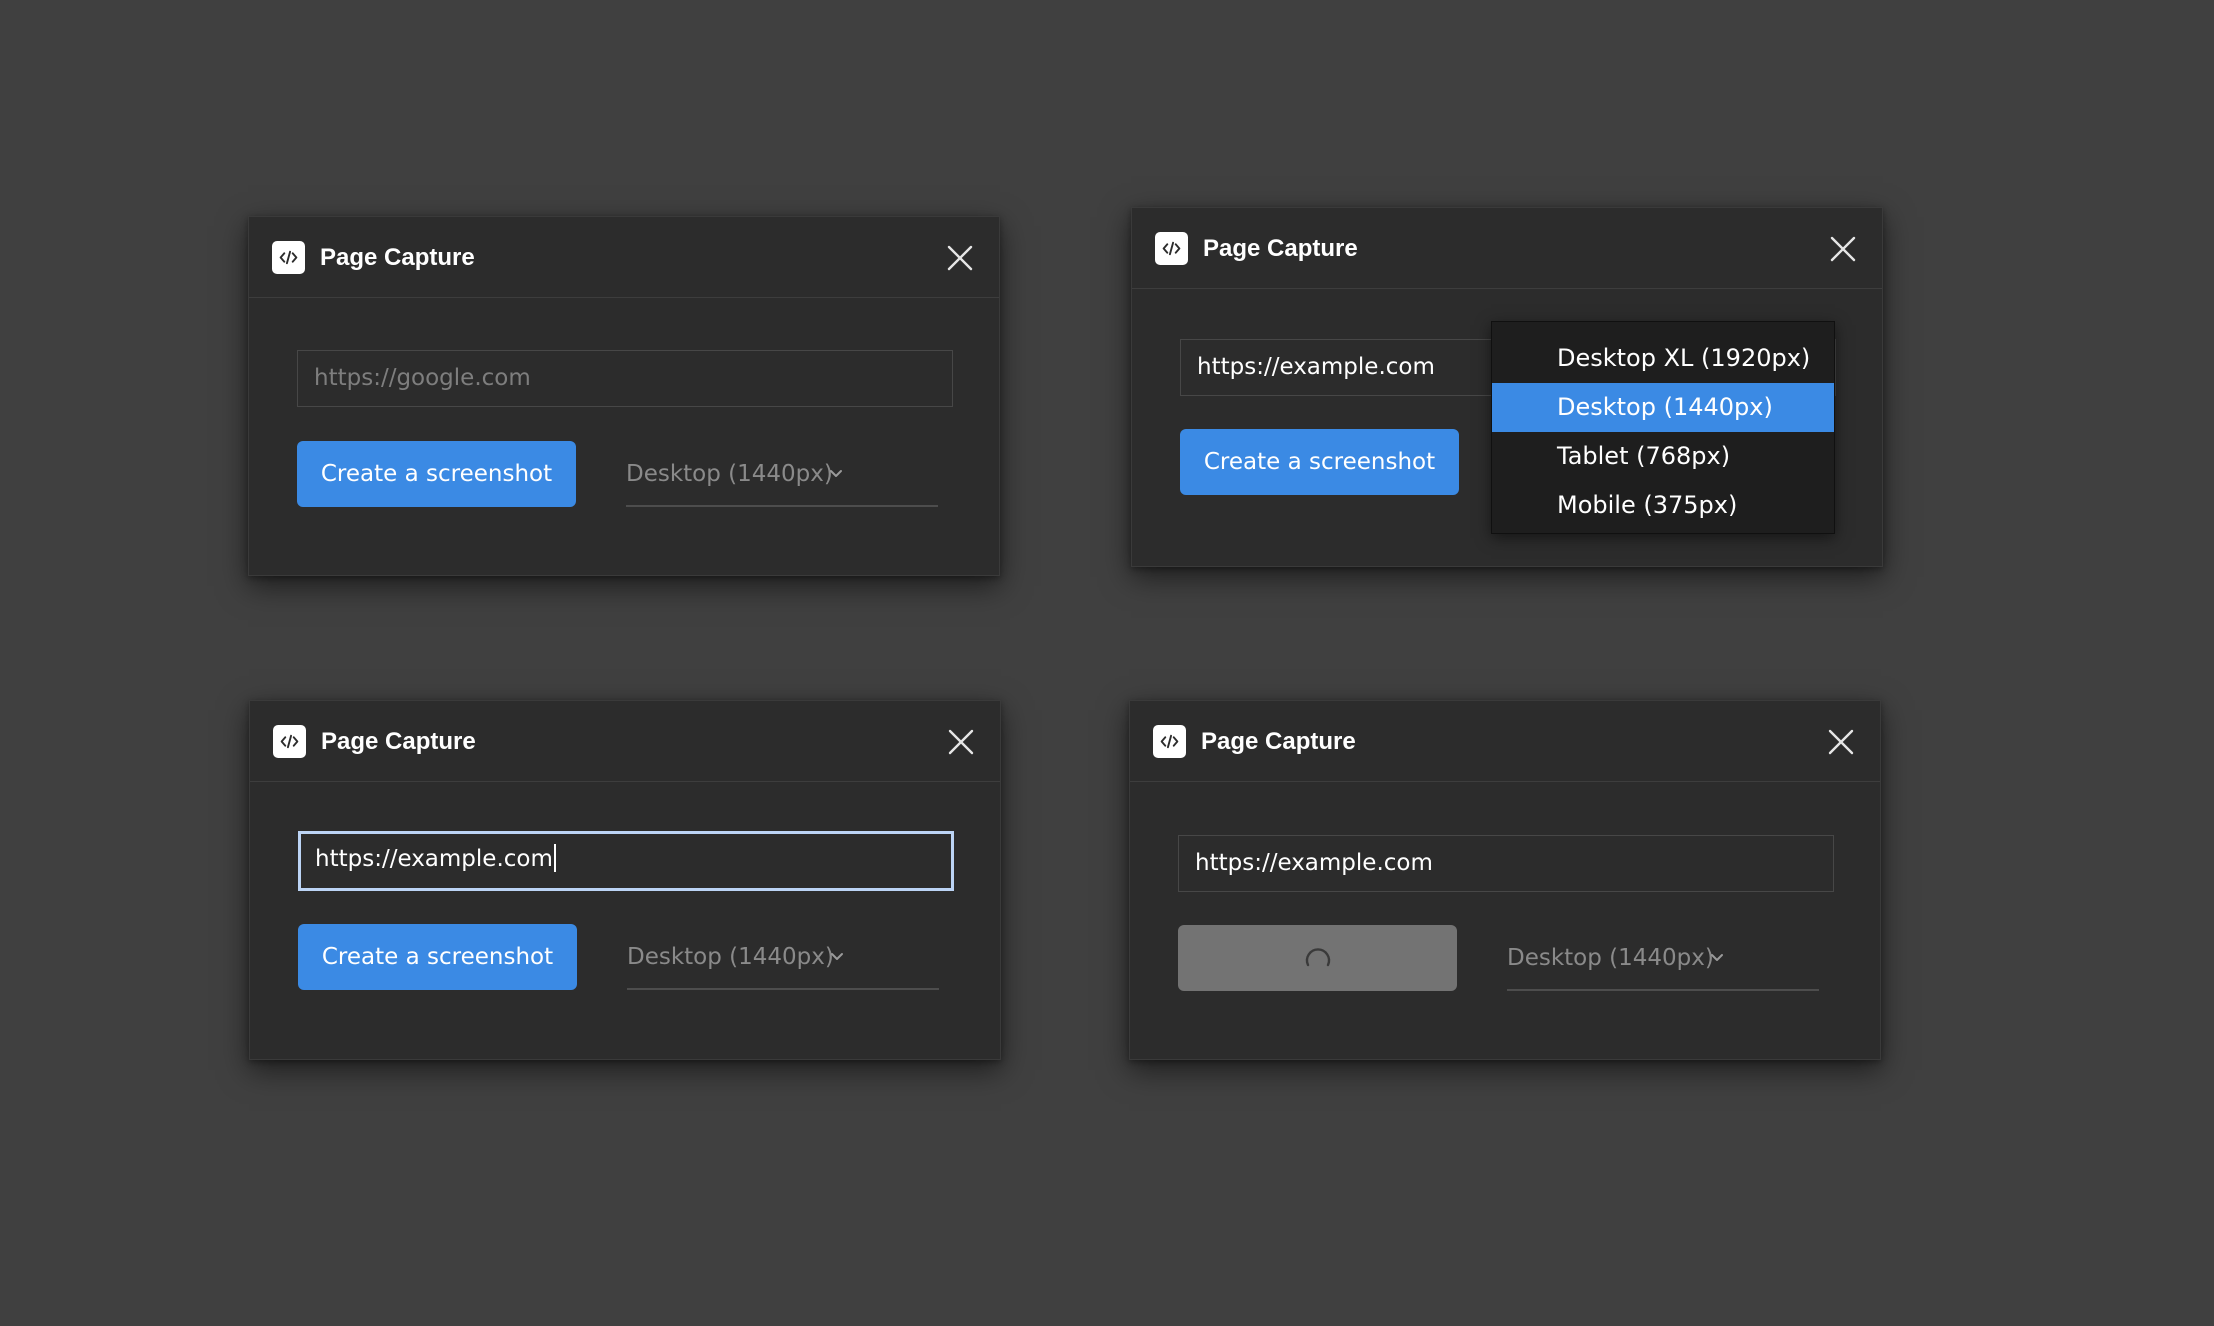  I want to click on url-input-value: https://example.com, so click(434, 859).